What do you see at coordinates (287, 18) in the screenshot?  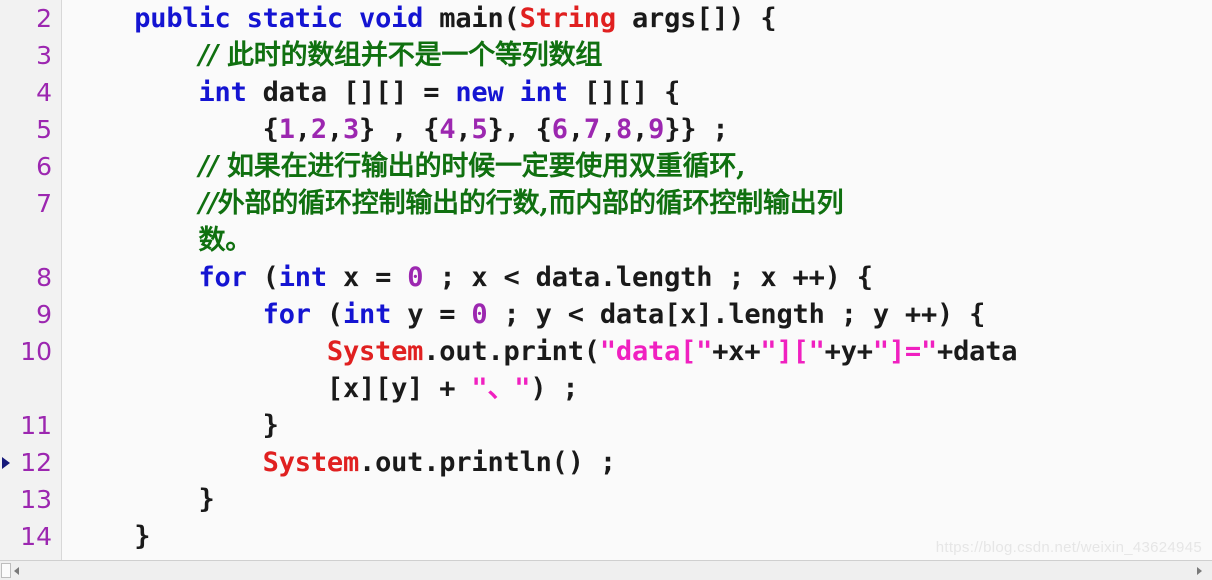 I see `code-token-kw: public static void` at bounding box center [287, 18].